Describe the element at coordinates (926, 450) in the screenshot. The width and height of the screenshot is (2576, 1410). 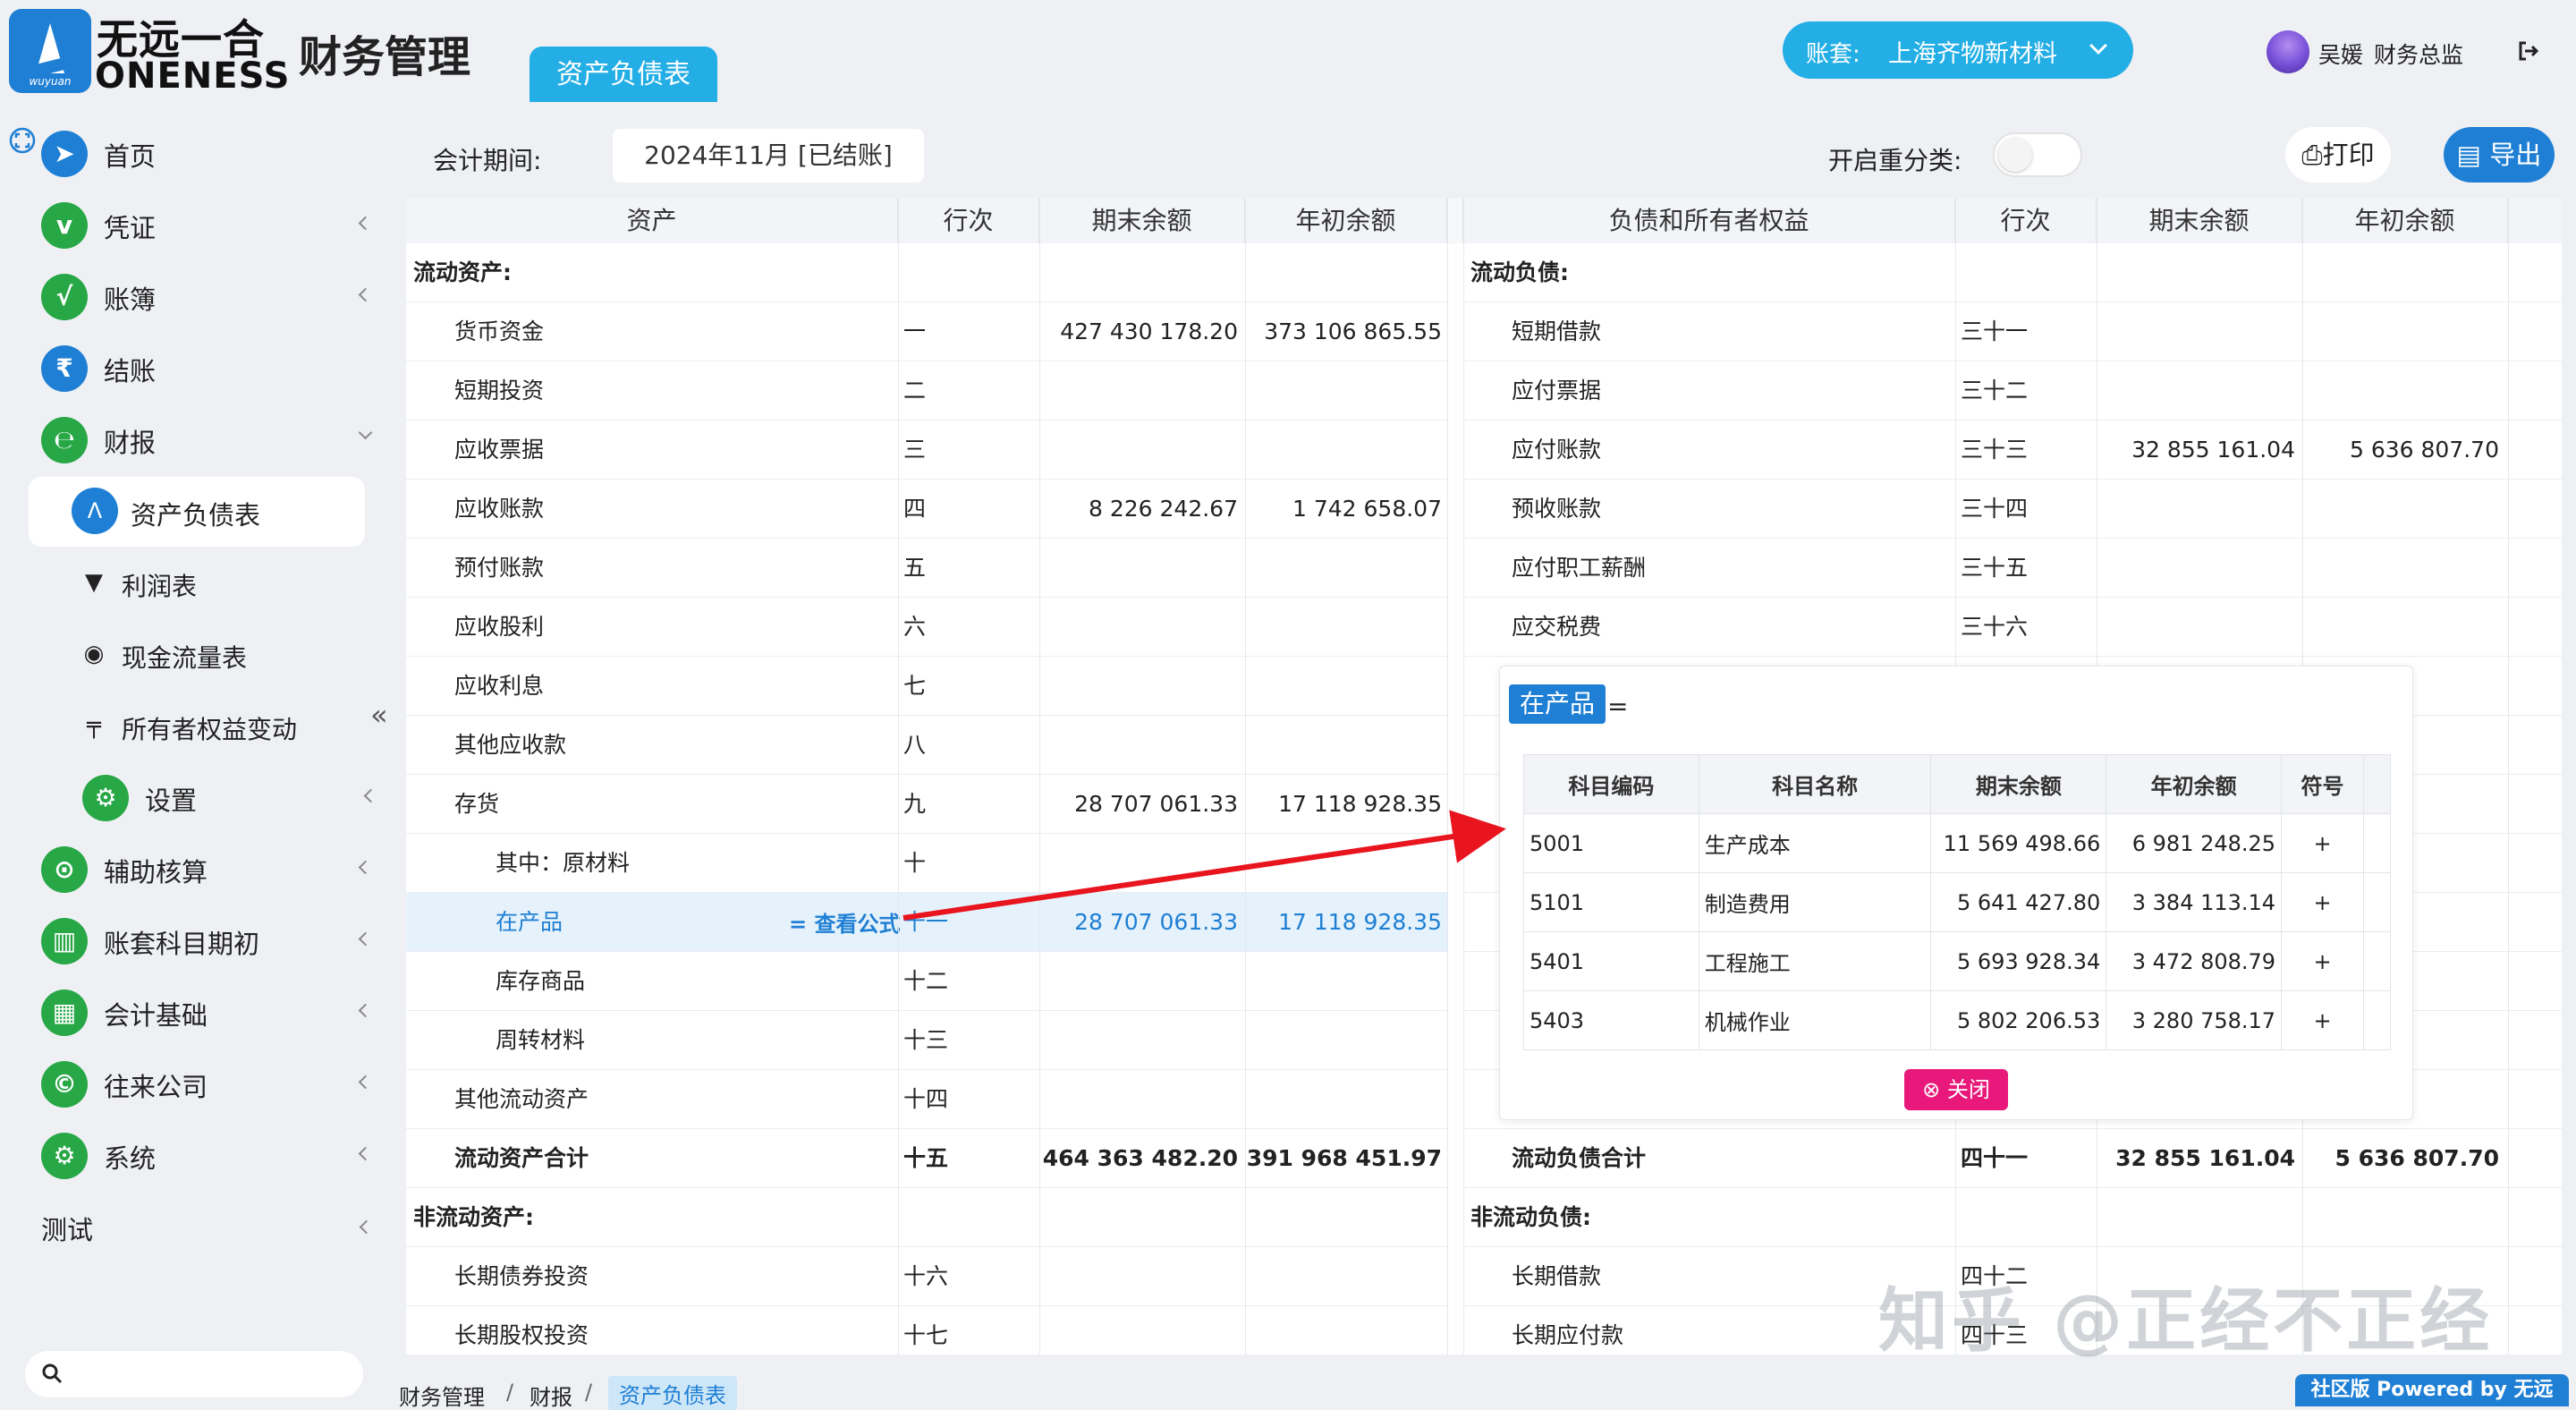
I see `table-row: 应收票据 三` at that location.